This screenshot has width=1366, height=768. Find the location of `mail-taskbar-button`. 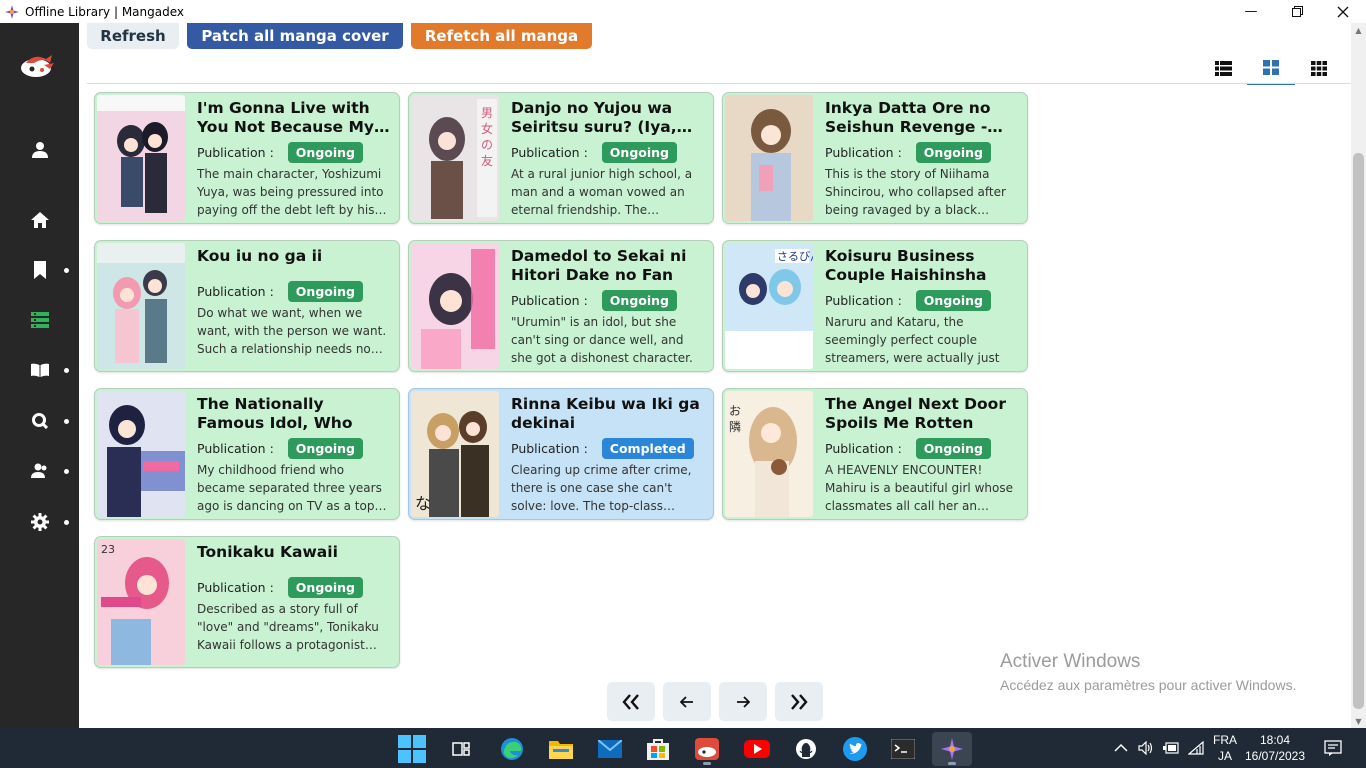

mail-taskbar-button is located at coordinates (610, 749).